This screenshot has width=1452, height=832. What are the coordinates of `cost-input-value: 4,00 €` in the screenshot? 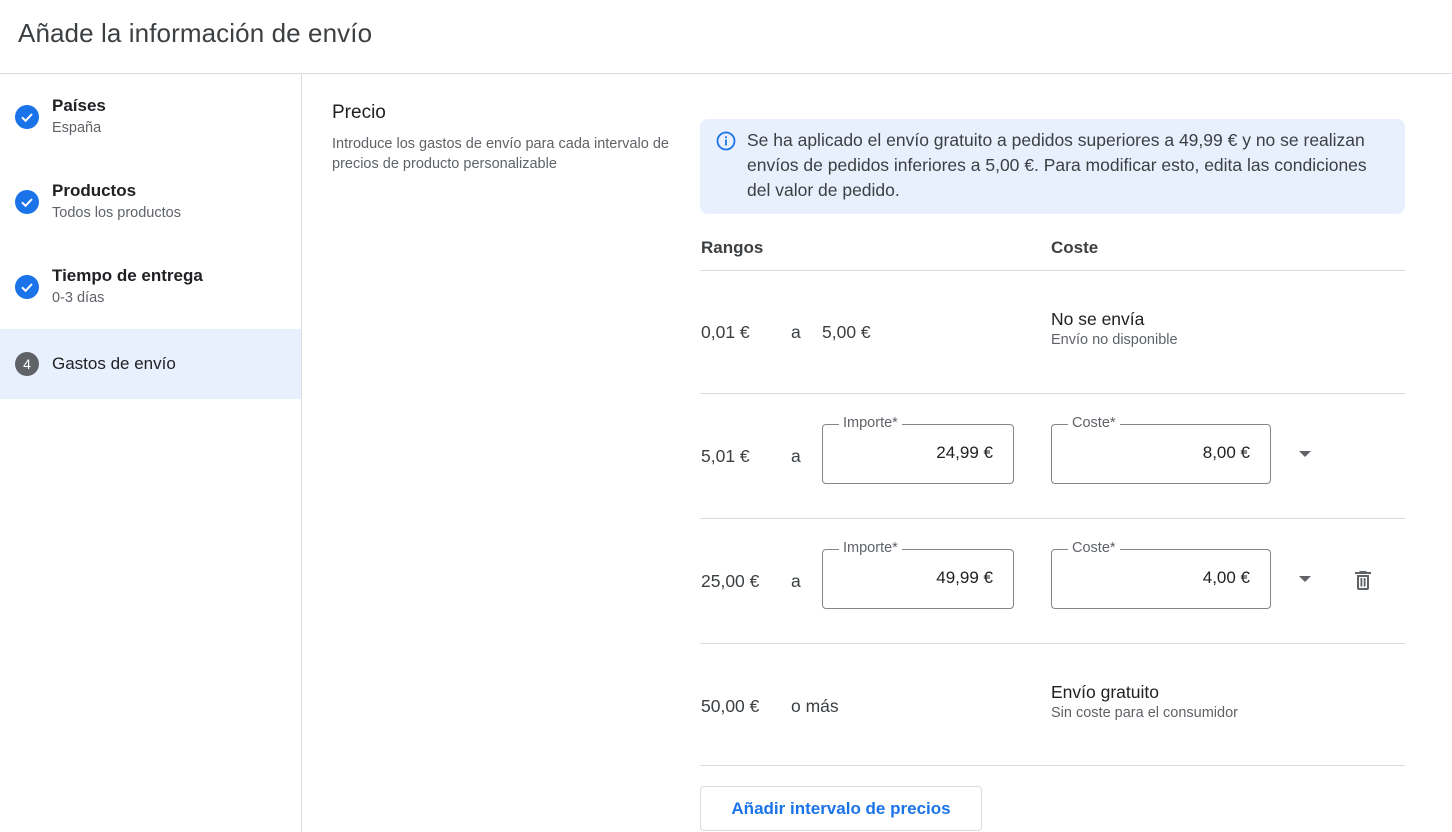 It's located at (1226, 578).